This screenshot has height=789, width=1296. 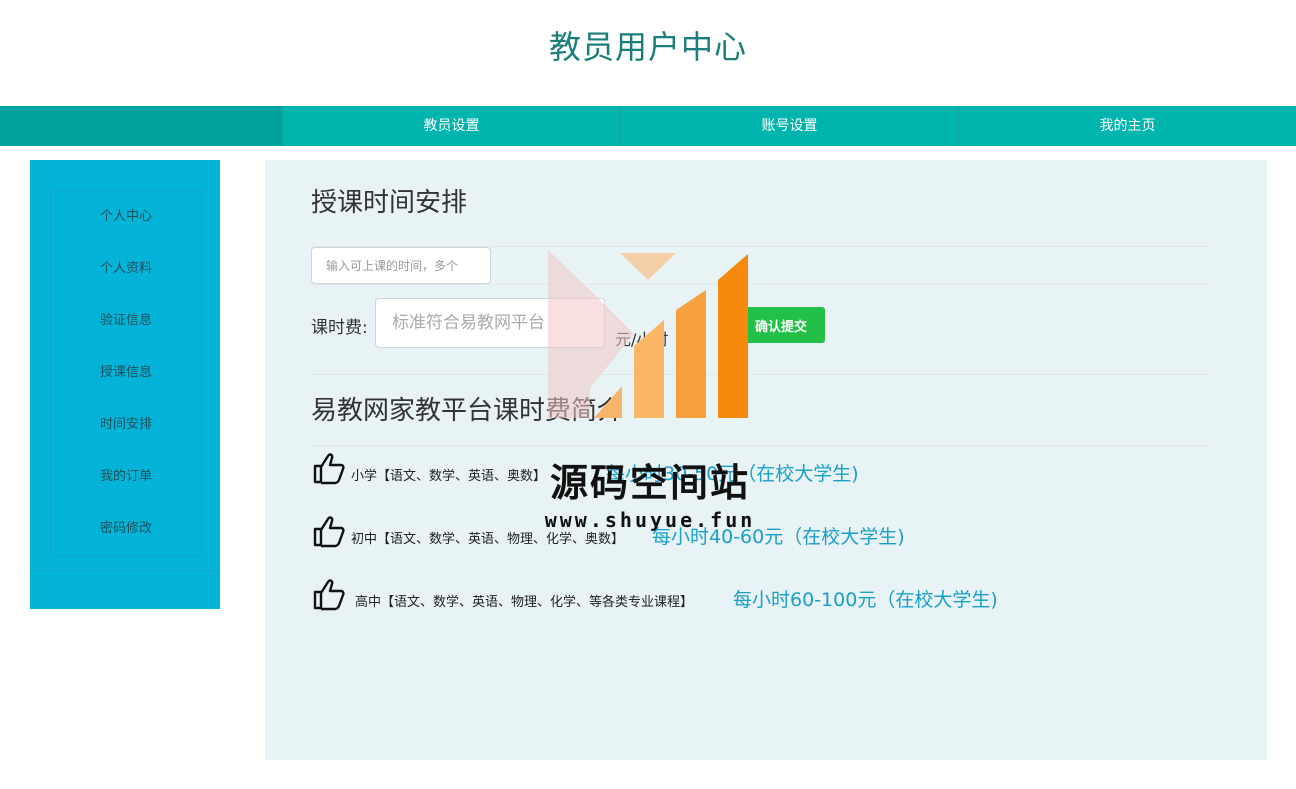 I want to click on sidebar-item-teaching-info: 授课信息, so click(x=126, y=373).